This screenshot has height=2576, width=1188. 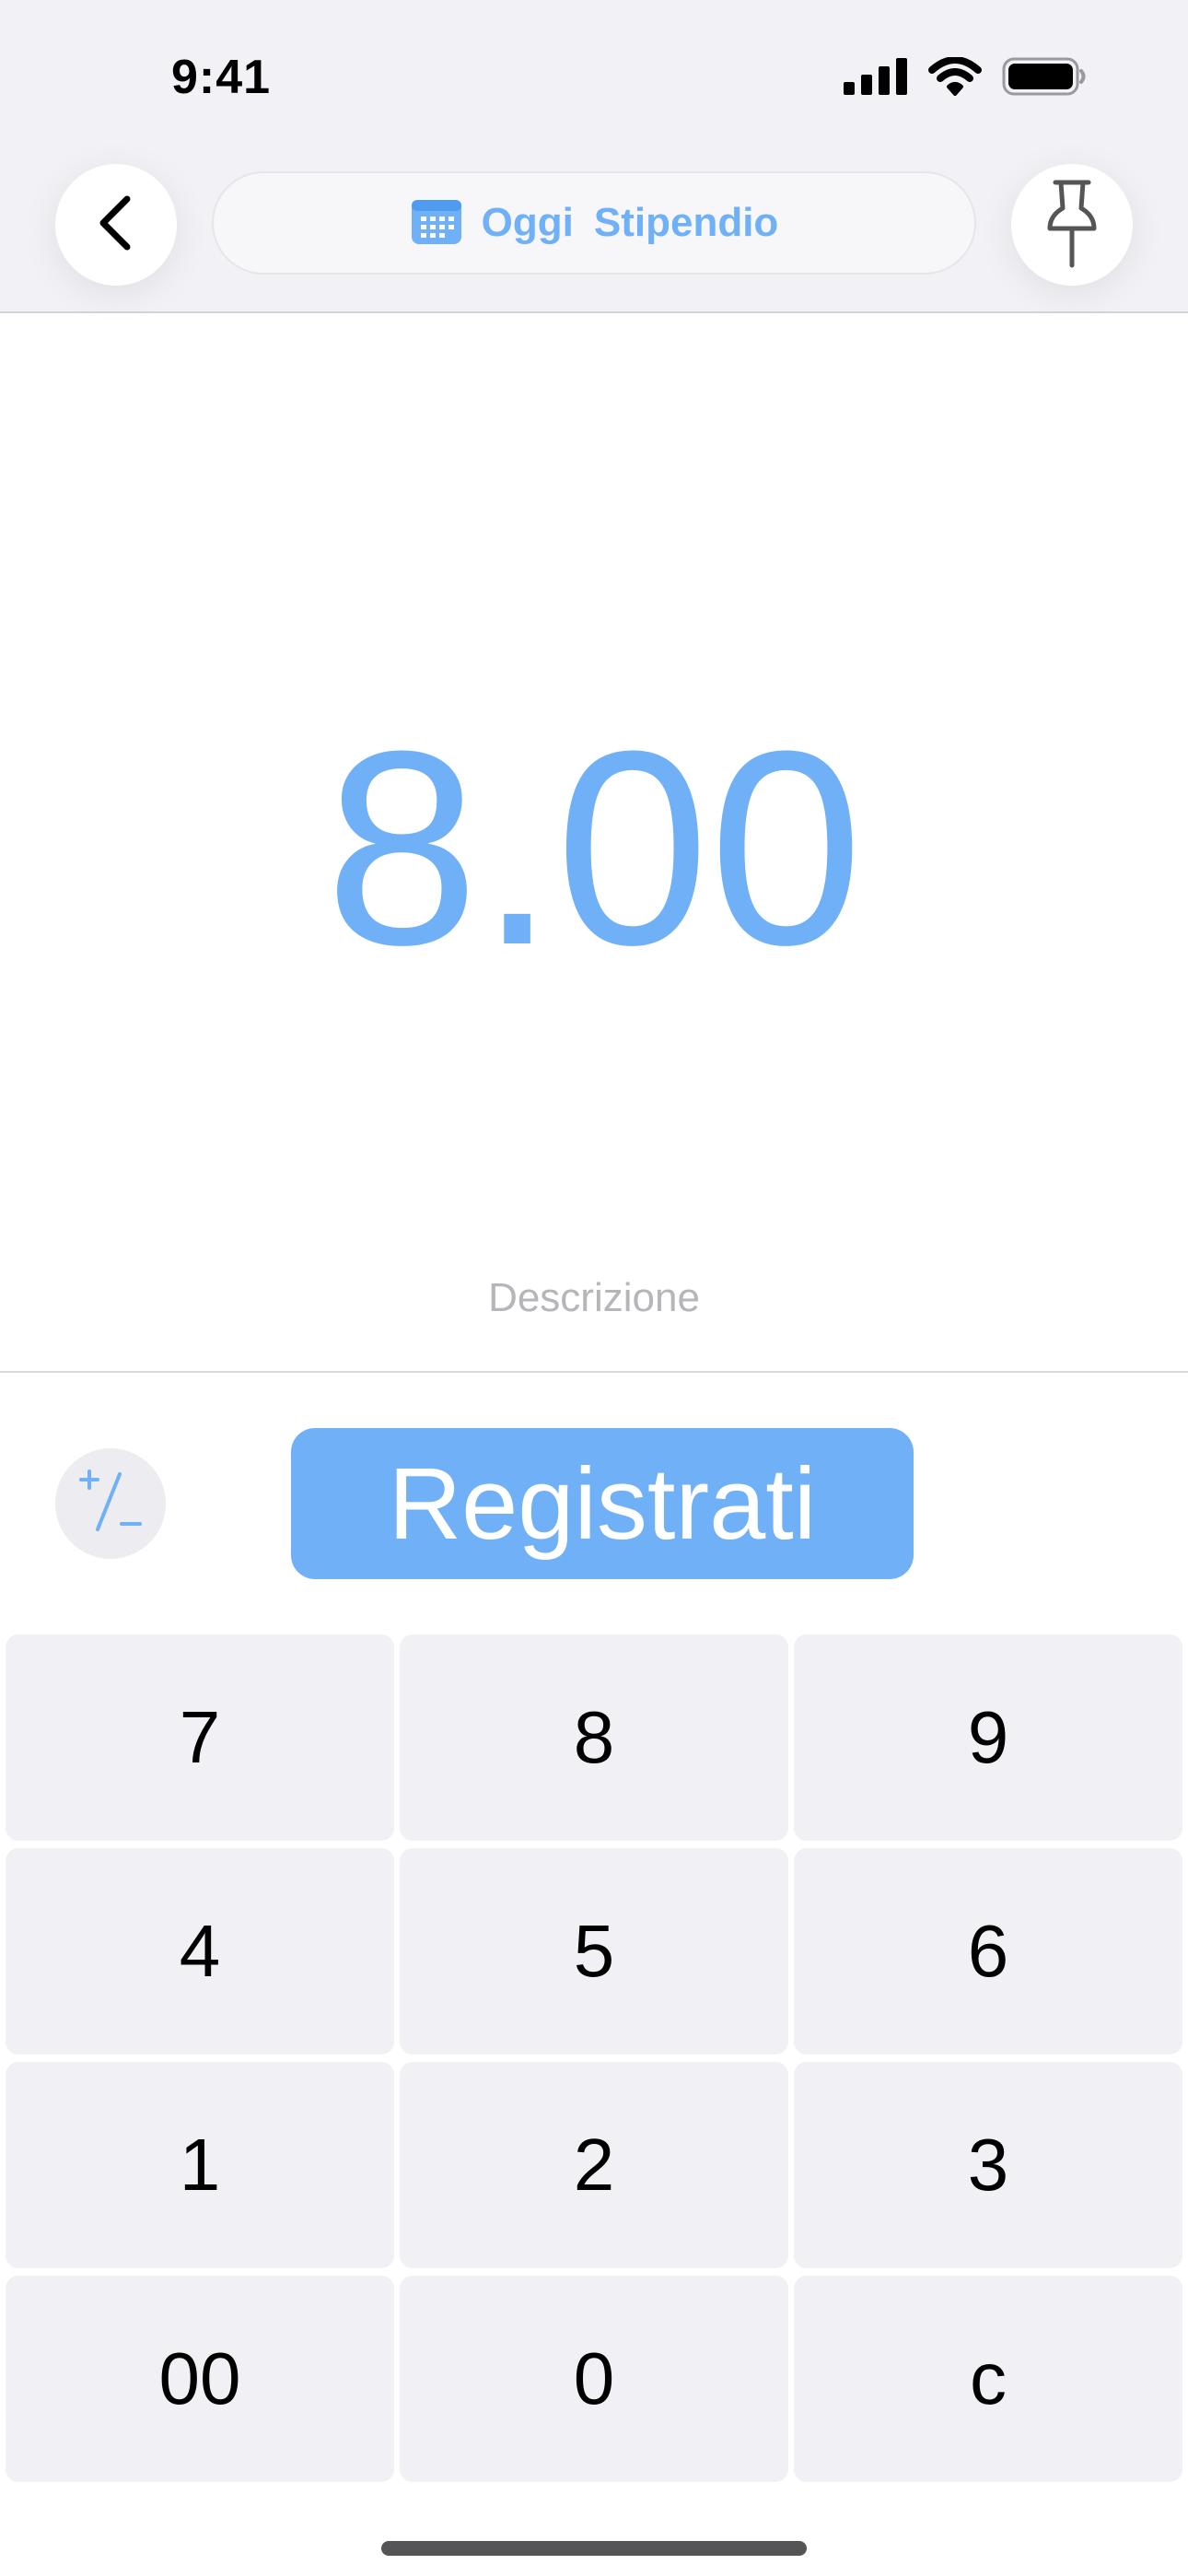 I want to click on register-button: Registrati, so click(x=602, y=1503).